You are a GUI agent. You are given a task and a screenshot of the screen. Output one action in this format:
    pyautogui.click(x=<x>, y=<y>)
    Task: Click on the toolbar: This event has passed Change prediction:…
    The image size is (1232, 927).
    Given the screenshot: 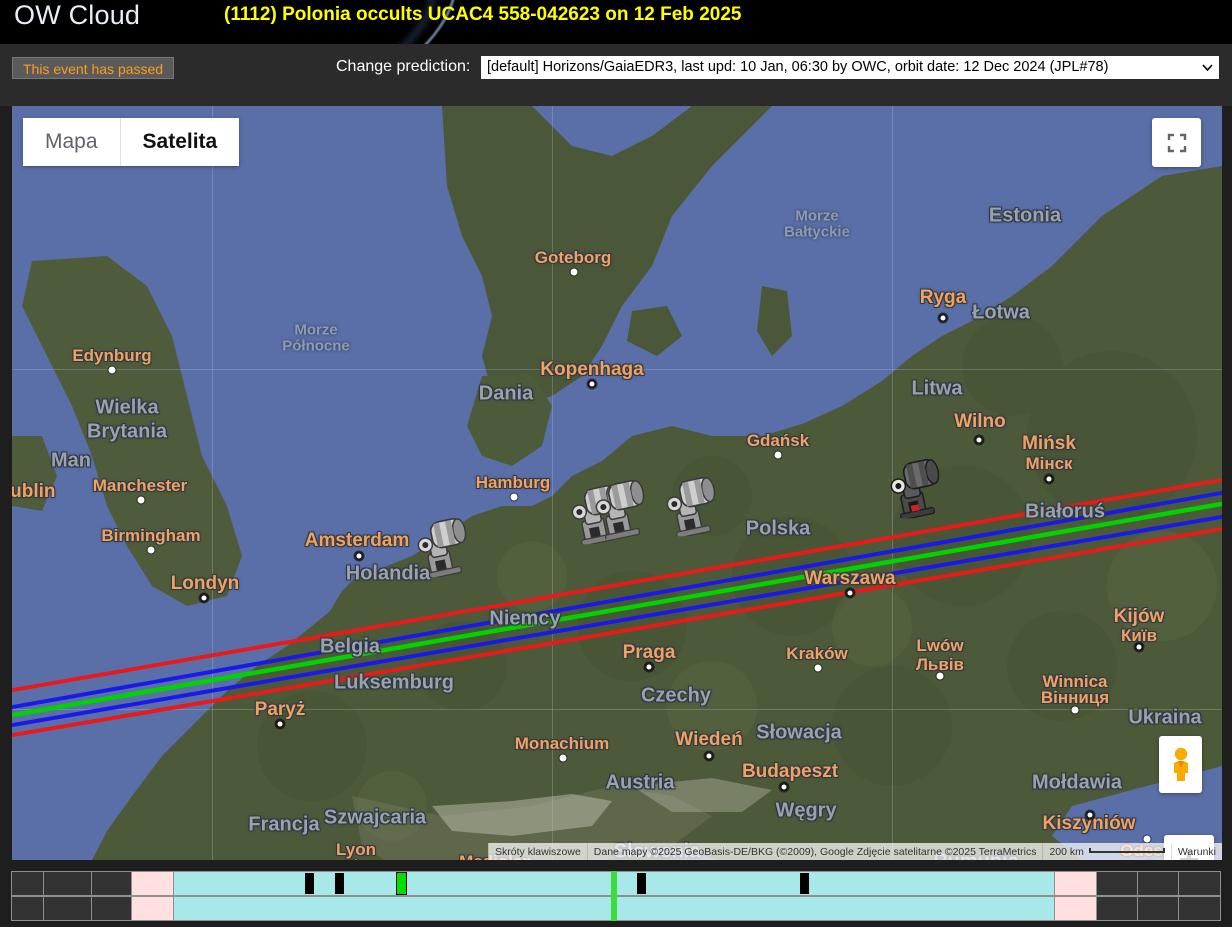 What is the action you would take?
    pyautogui.click(x=616, y=75)
    